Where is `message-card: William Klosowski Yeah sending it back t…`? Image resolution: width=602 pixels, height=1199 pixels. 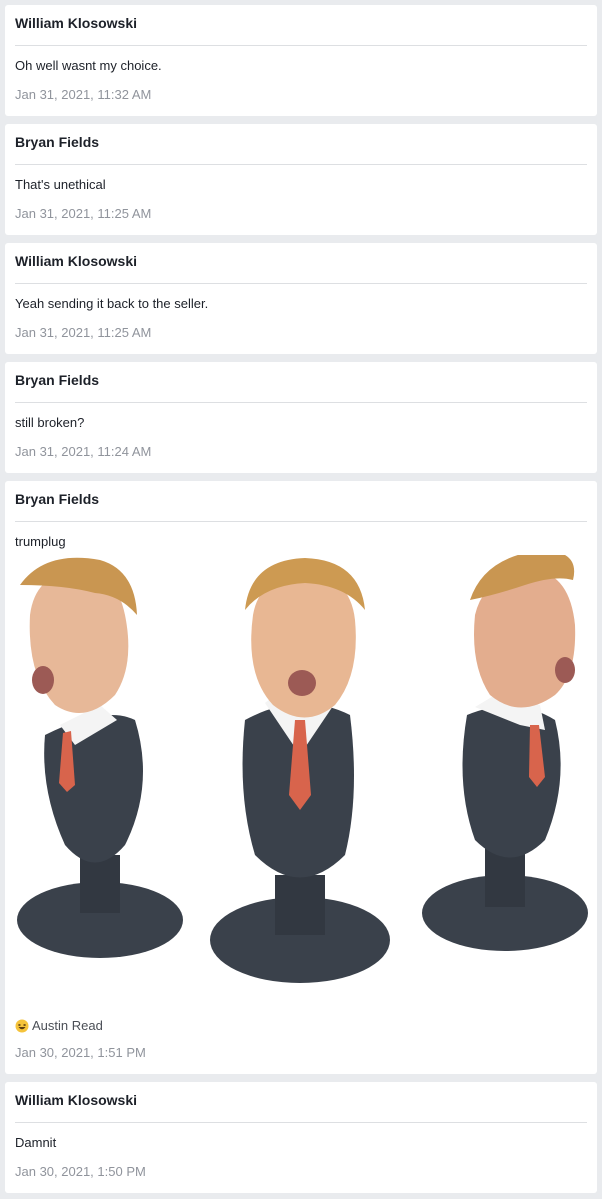
message-card: William Klosowski Yeah sending it back t… is located at coordinates (301, 298).